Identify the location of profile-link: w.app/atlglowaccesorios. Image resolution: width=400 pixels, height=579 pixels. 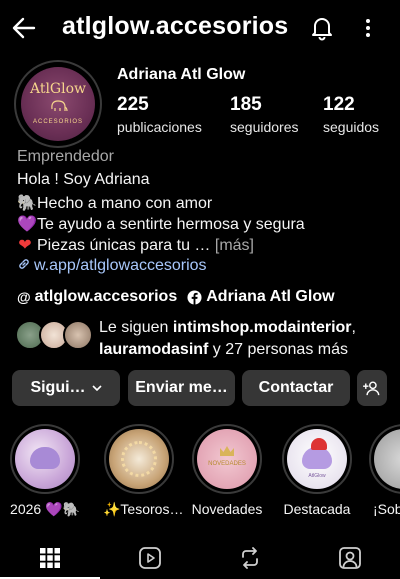
(112, 266).